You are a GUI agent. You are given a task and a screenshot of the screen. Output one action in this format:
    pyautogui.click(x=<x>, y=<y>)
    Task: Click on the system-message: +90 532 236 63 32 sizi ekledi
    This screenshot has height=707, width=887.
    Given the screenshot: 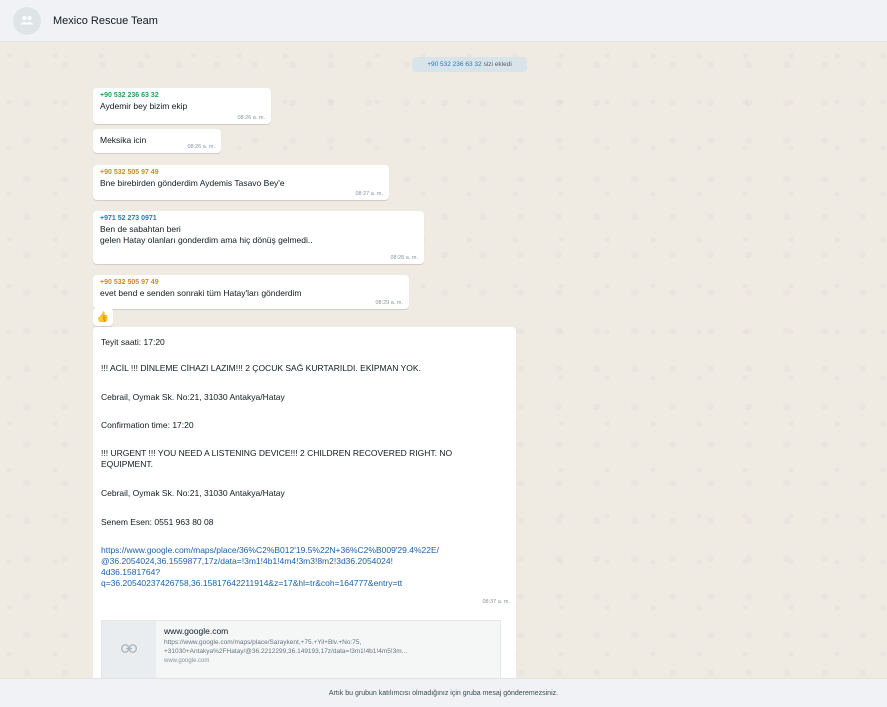 What is the action you would take?
    pyautogui.click(x=469, y=64)
    